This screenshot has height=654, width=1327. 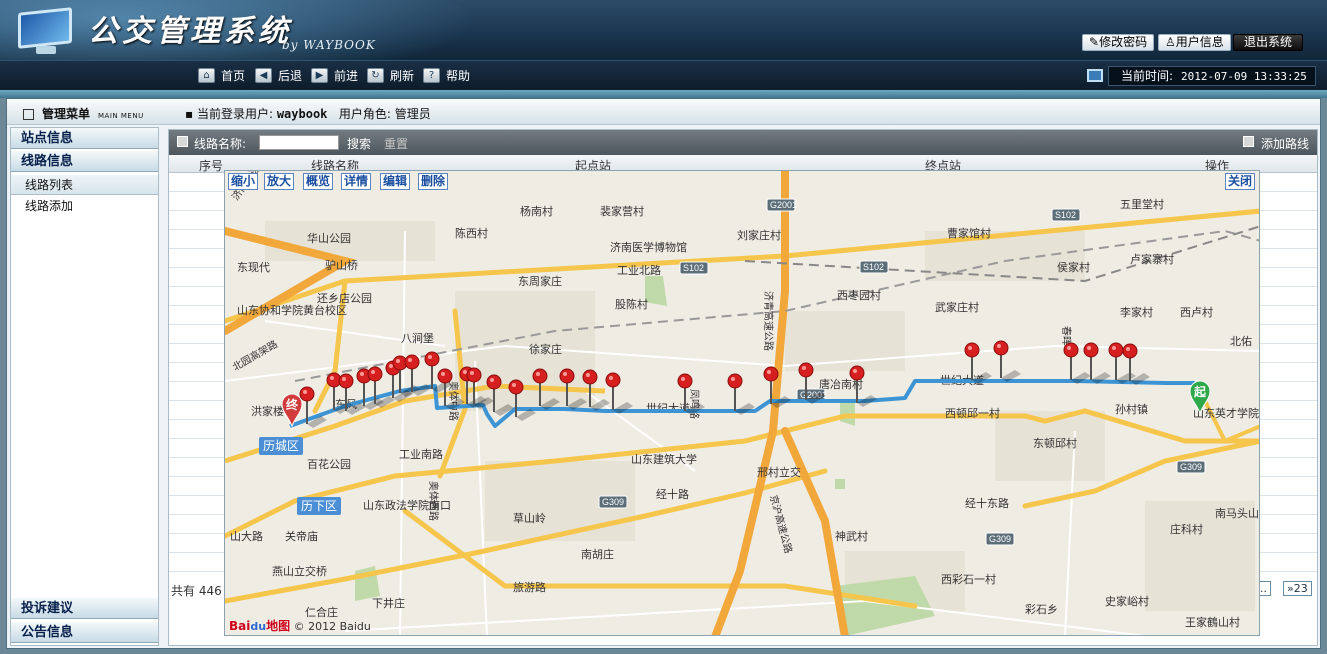 I want to click on search-bar-icon, so click(x=182, y=141).